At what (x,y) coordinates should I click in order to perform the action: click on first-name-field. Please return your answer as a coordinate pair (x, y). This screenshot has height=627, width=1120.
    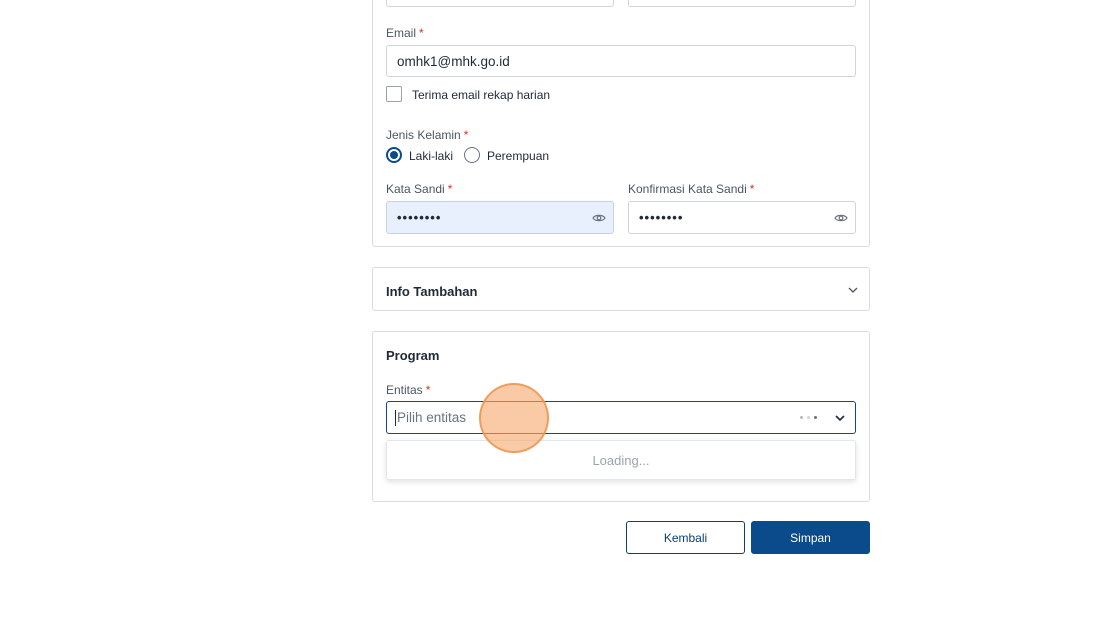
    Looking at the image, I should click on (500, 3).